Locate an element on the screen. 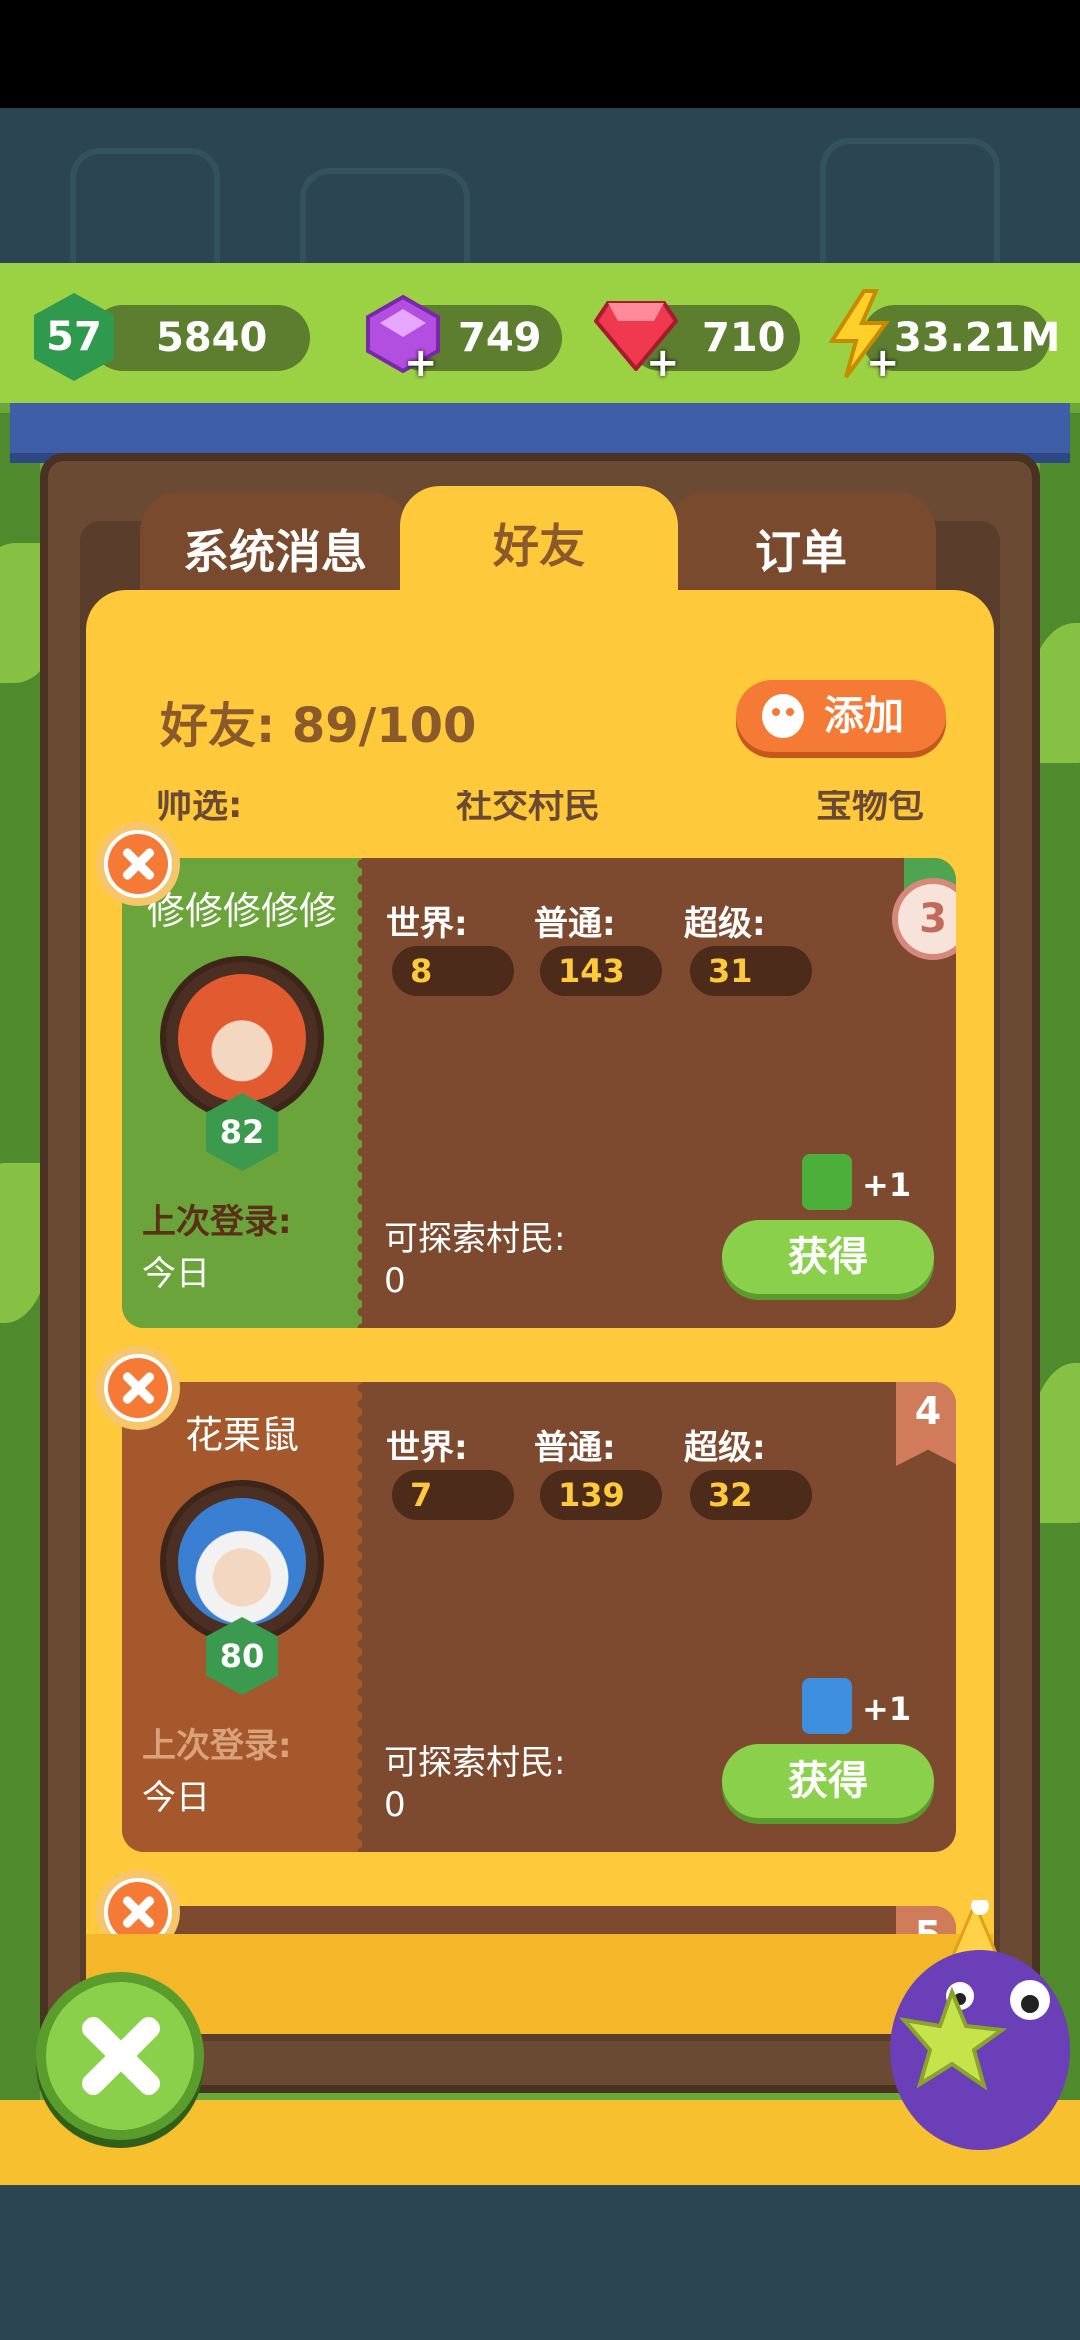 The width and height of the screenshot is (1080, 2340). add-energy-icon: + is located at coordinates (883, 363).